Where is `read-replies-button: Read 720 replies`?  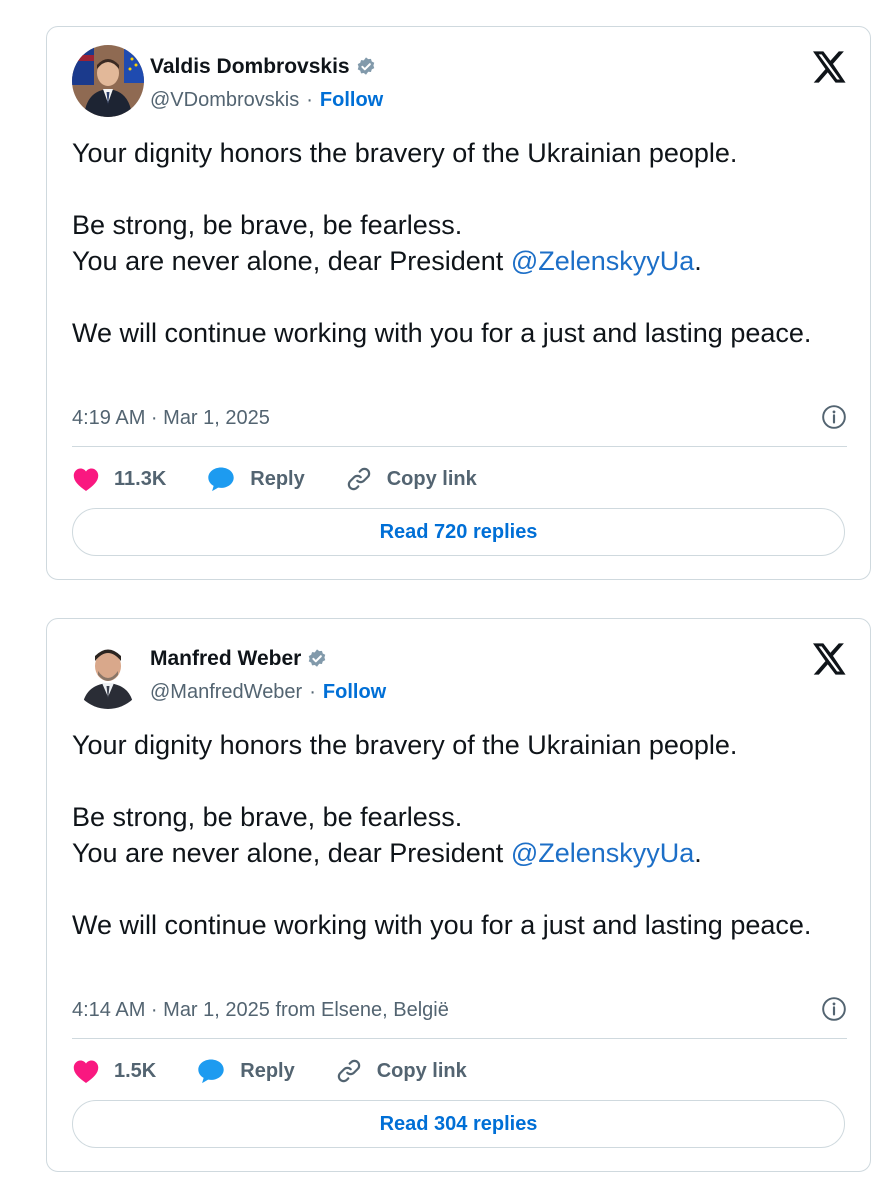
read-replies-button: Read 720 replies is located at coordinates (458, 532).